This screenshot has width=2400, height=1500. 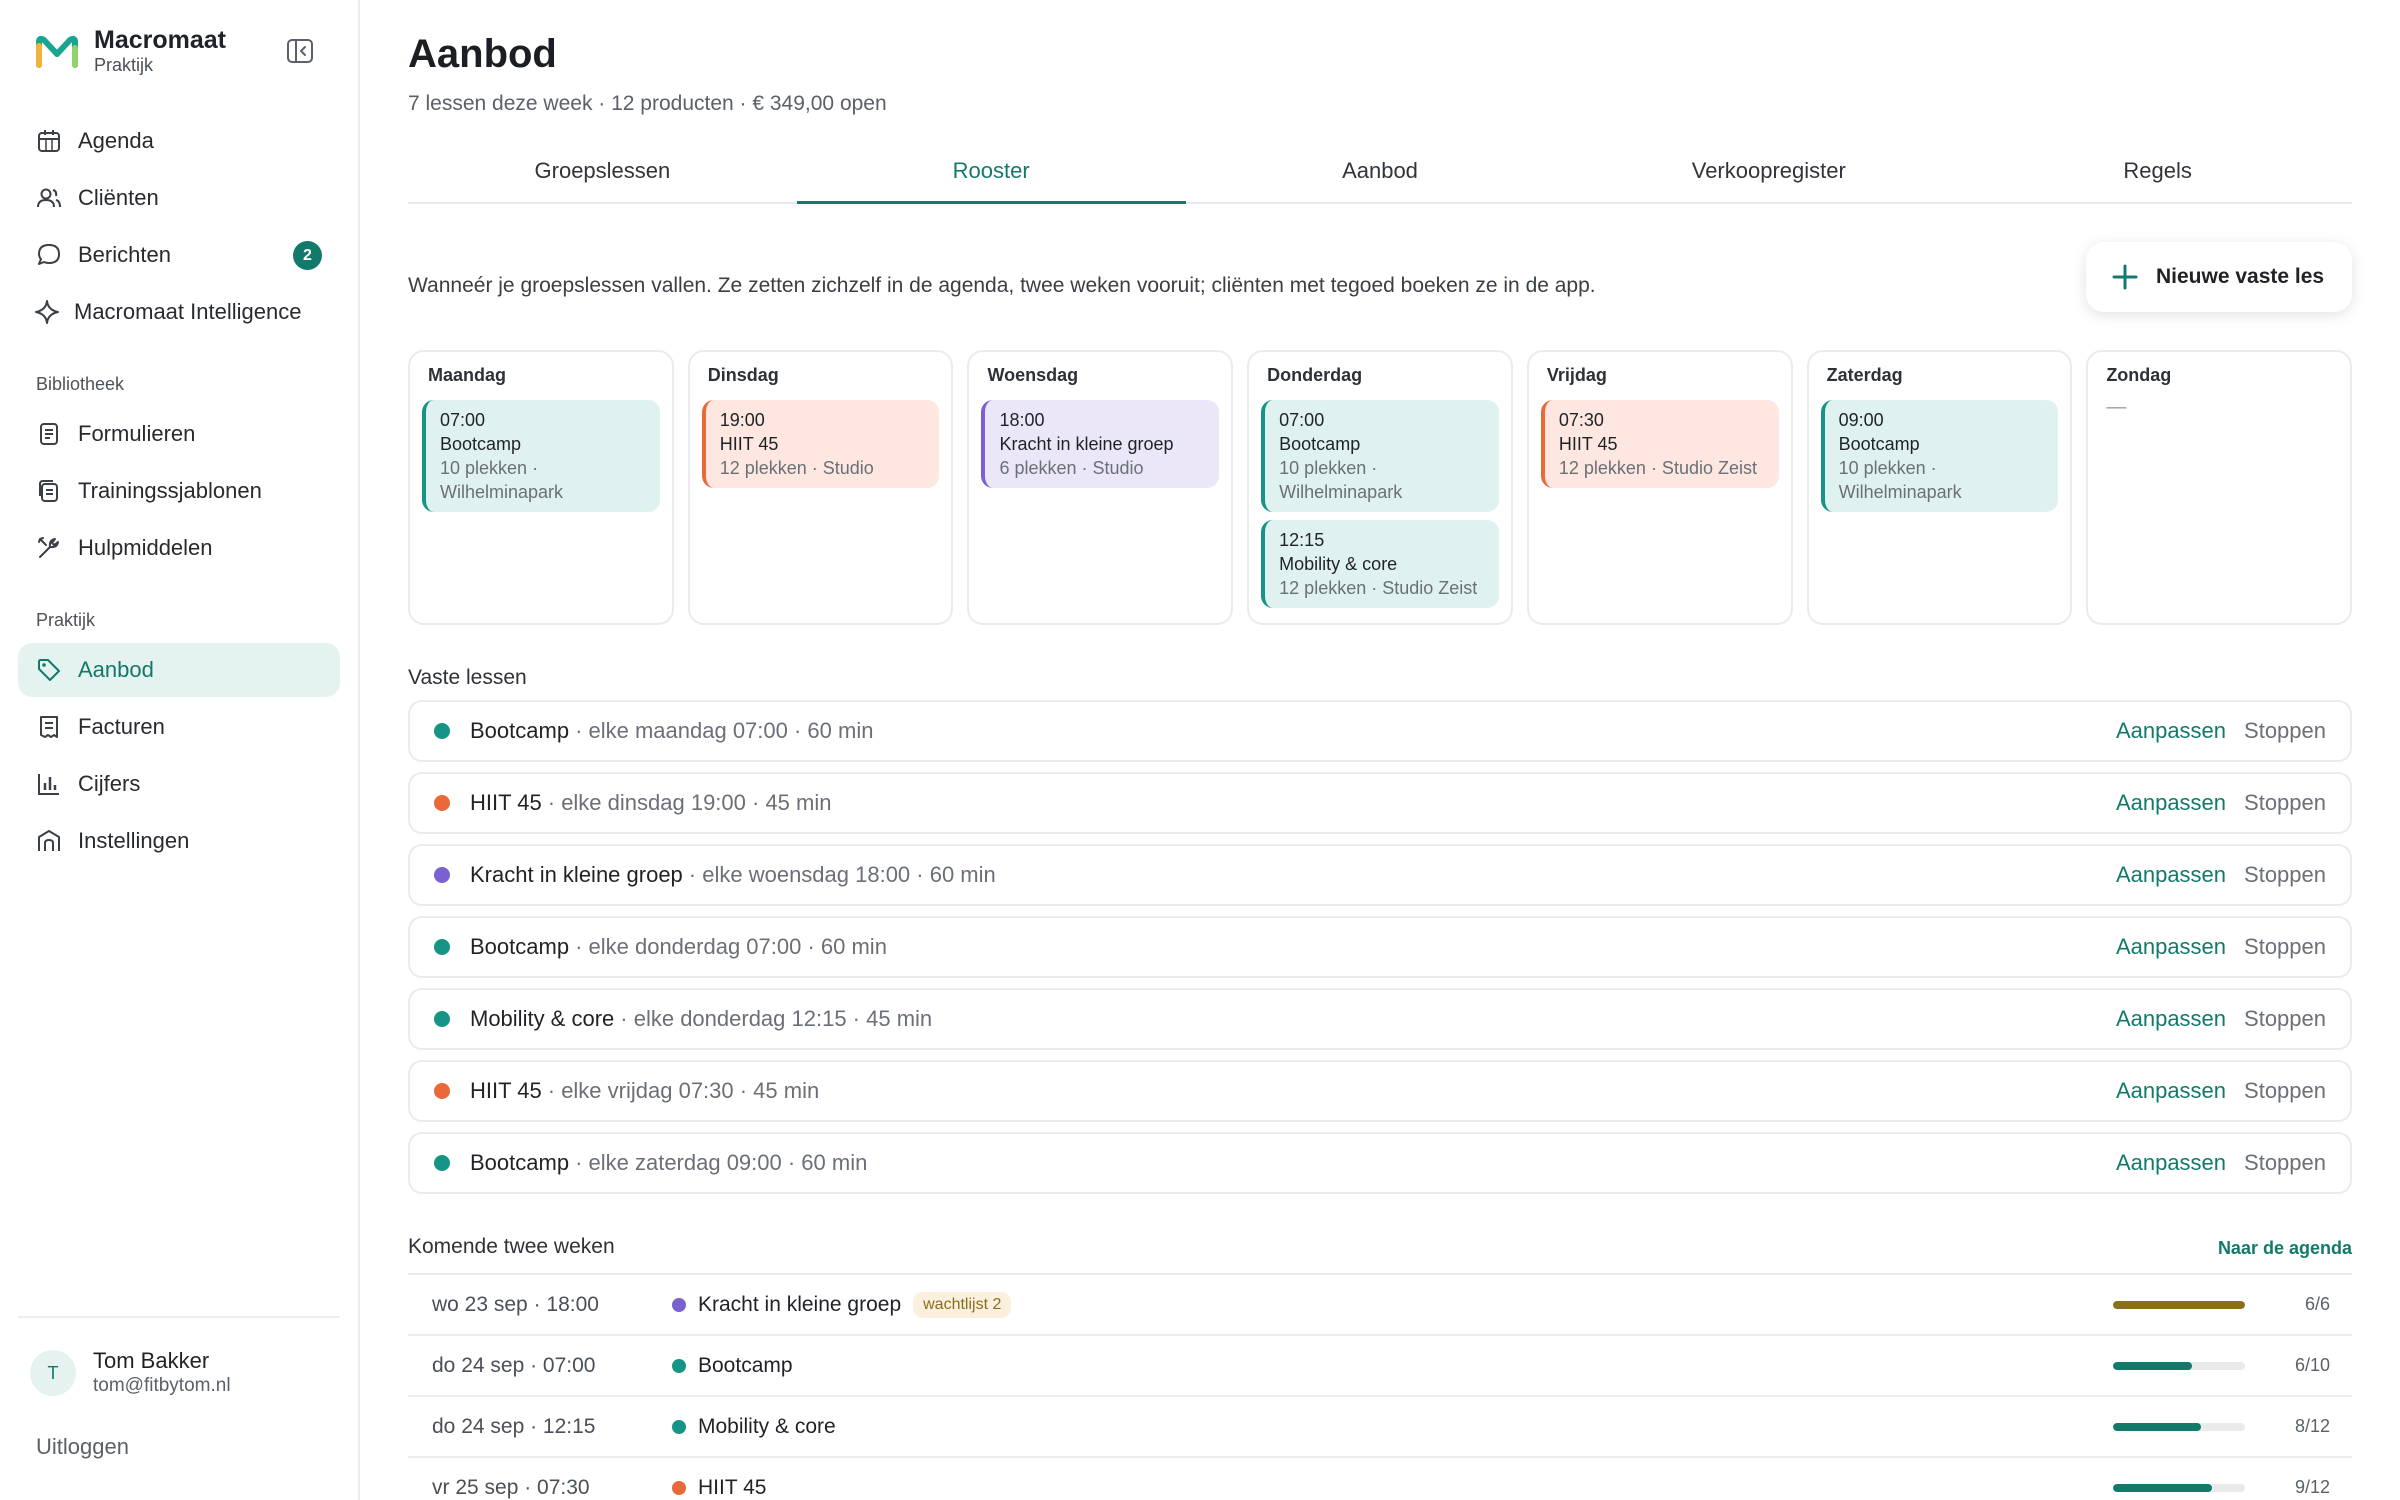 What do you see at coordinates (160, 40) in the screenshot?
I see `brand-name: Macromaat` at bounding box center [160, 40].